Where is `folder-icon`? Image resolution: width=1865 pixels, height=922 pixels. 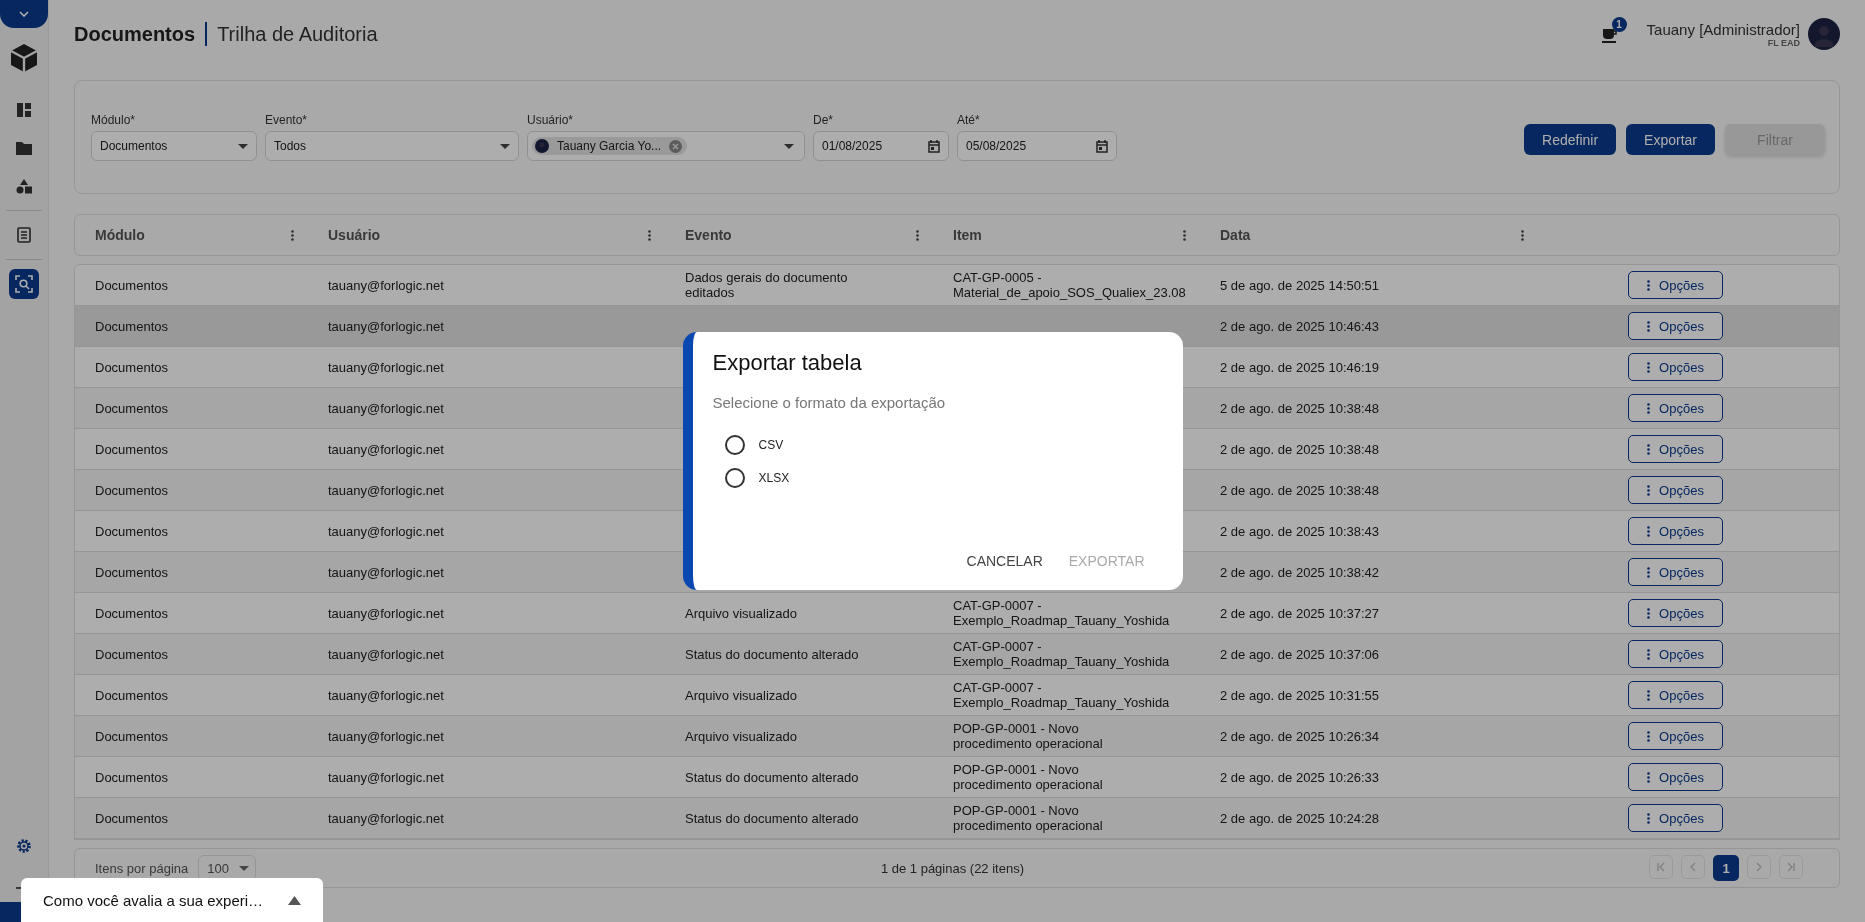 folder-icon is located at coordinates (24, 148).